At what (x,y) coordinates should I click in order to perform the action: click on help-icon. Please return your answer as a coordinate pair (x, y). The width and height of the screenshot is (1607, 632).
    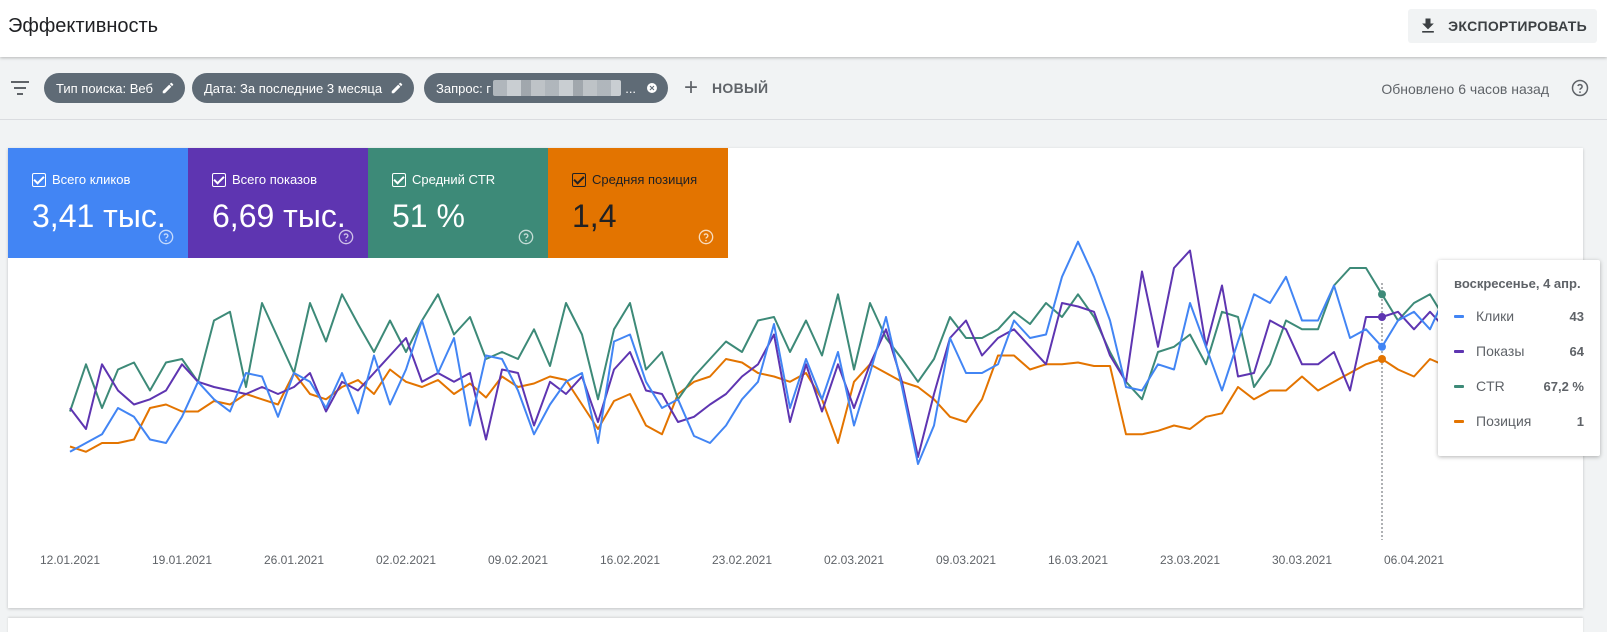
    Looking at the image, I should click on (1580, 88).